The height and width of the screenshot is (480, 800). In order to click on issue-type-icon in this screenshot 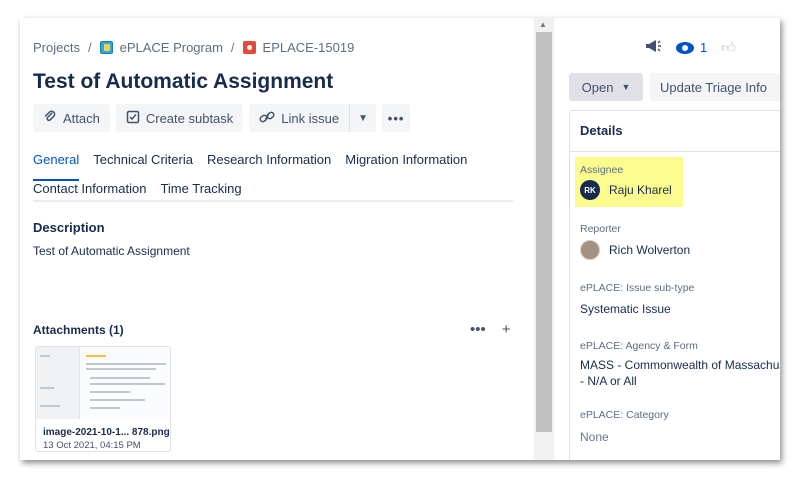, I will do `click(249, 47)`.